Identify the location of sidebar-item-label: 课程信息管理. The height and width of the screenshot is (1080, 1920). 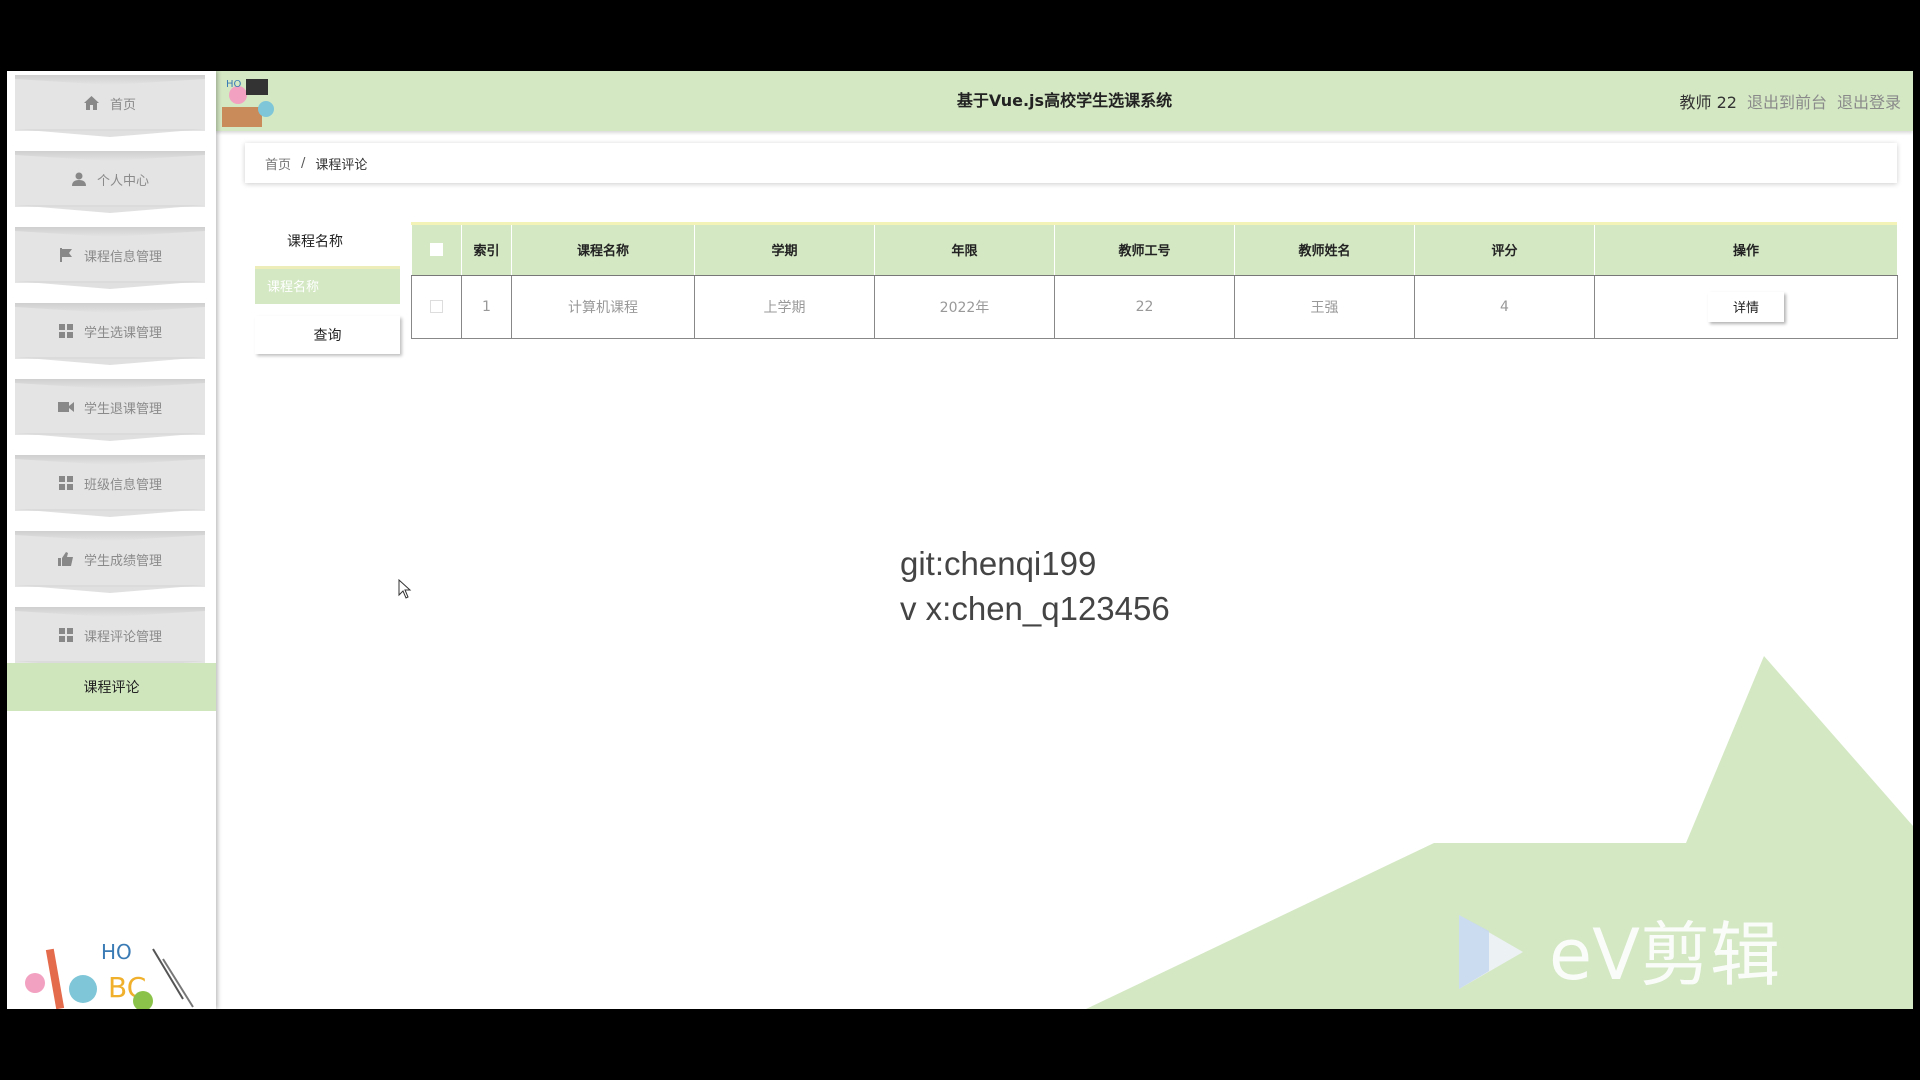
(122, 257).